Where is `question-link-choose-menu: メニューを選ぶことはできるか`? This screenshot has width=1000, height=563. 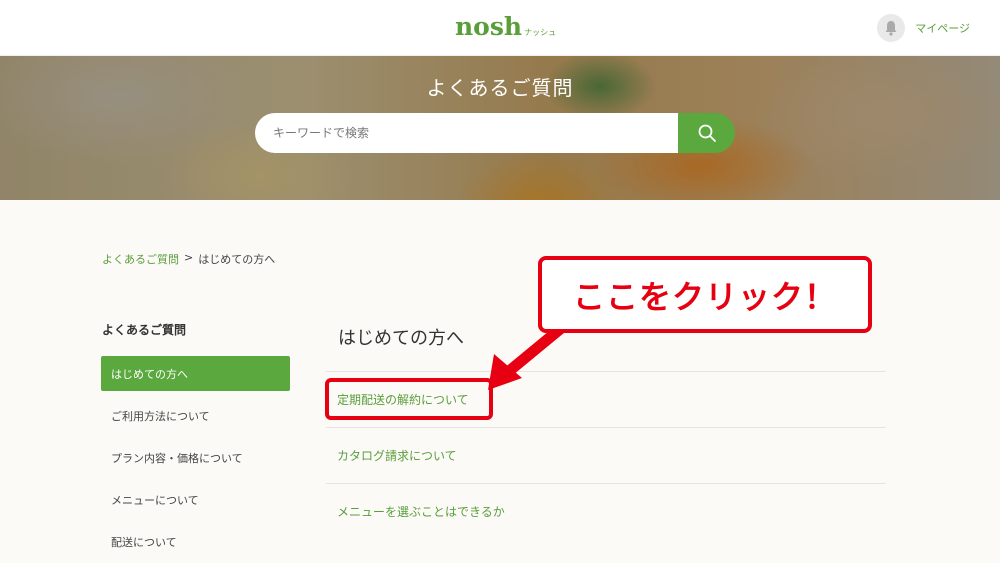 question-link-choose-menu: メニューを選ぶことはできるか is located at coordinates (606, 511).